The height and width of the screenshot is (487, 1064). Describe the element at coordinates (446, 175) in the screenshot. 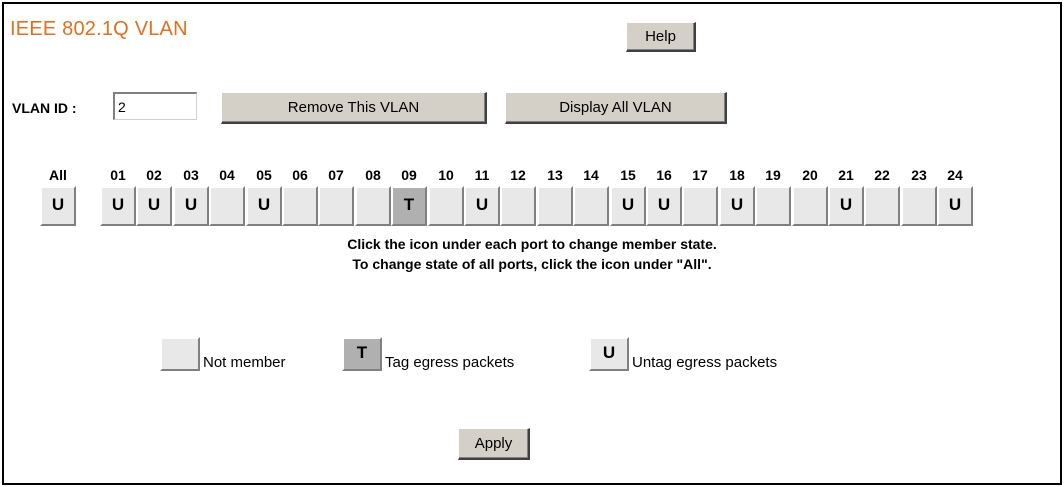

I see `port-header-10: 10` at that location.